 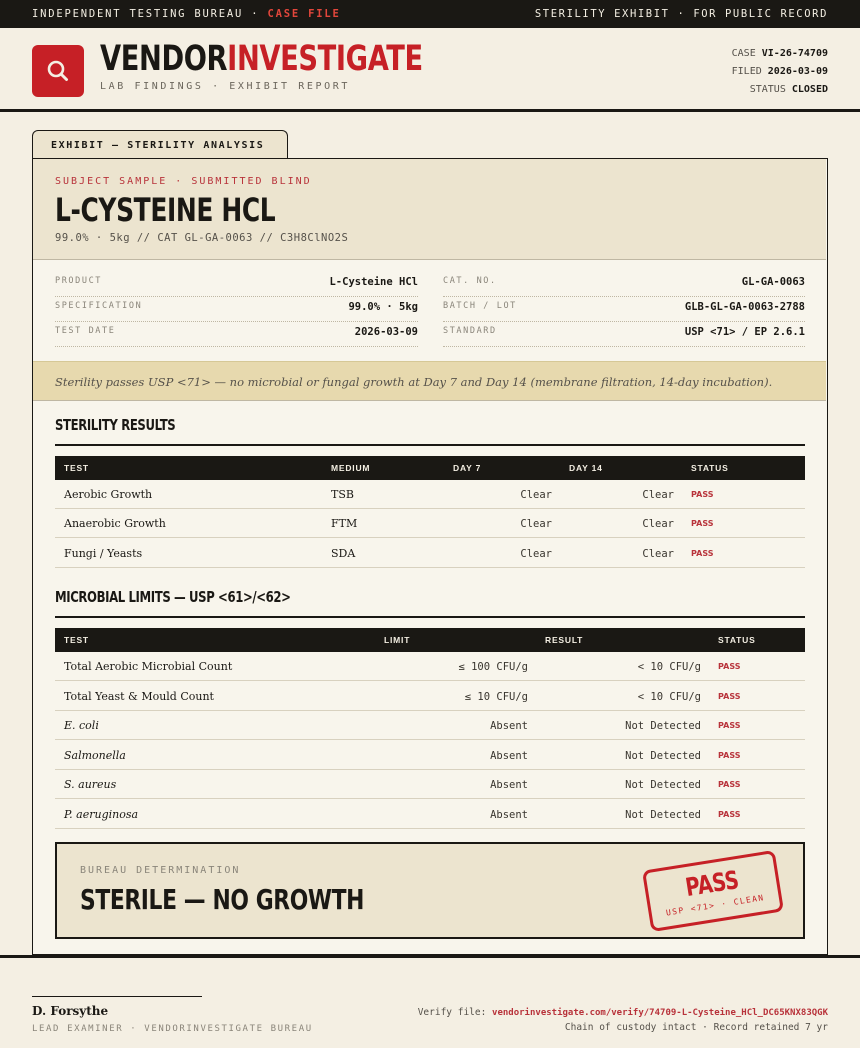 I want to click on column-header: DAY 14, so click(x=586, y=468).